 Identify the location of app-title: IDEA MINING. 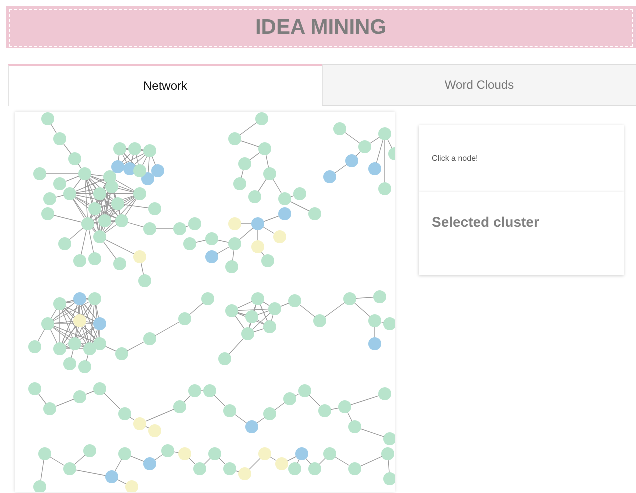
(321, 28).